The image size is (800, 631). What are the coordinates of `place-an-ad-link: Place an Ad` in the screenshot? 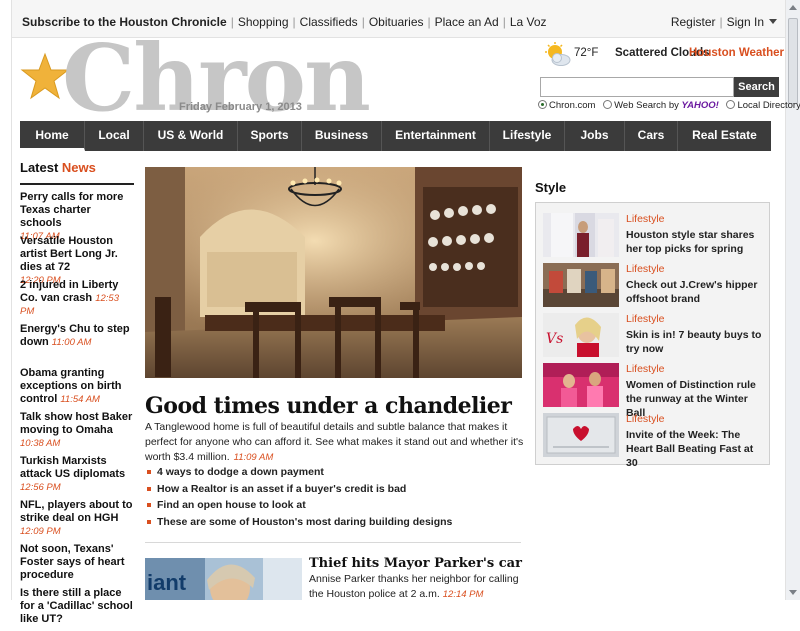 It's located at (467, 22).